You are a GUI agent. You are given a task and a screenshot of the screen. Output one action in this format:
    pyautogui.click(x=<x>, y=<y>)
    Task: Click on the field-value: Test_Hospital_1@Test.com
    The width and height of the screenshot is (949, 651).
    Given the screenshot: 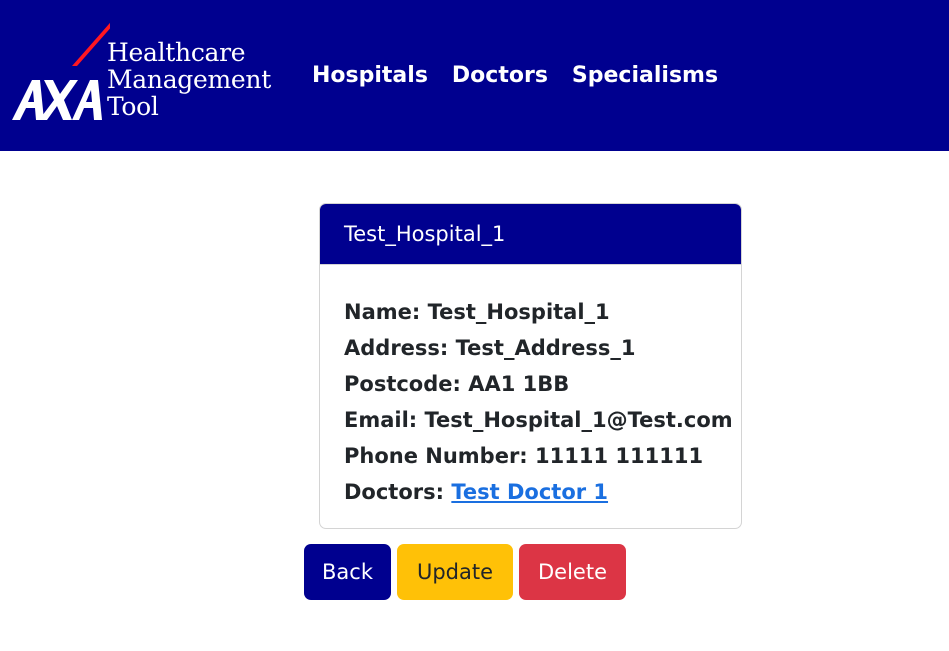 What is the action you would take?
    pyautogui.click(x=578, y=420)
    